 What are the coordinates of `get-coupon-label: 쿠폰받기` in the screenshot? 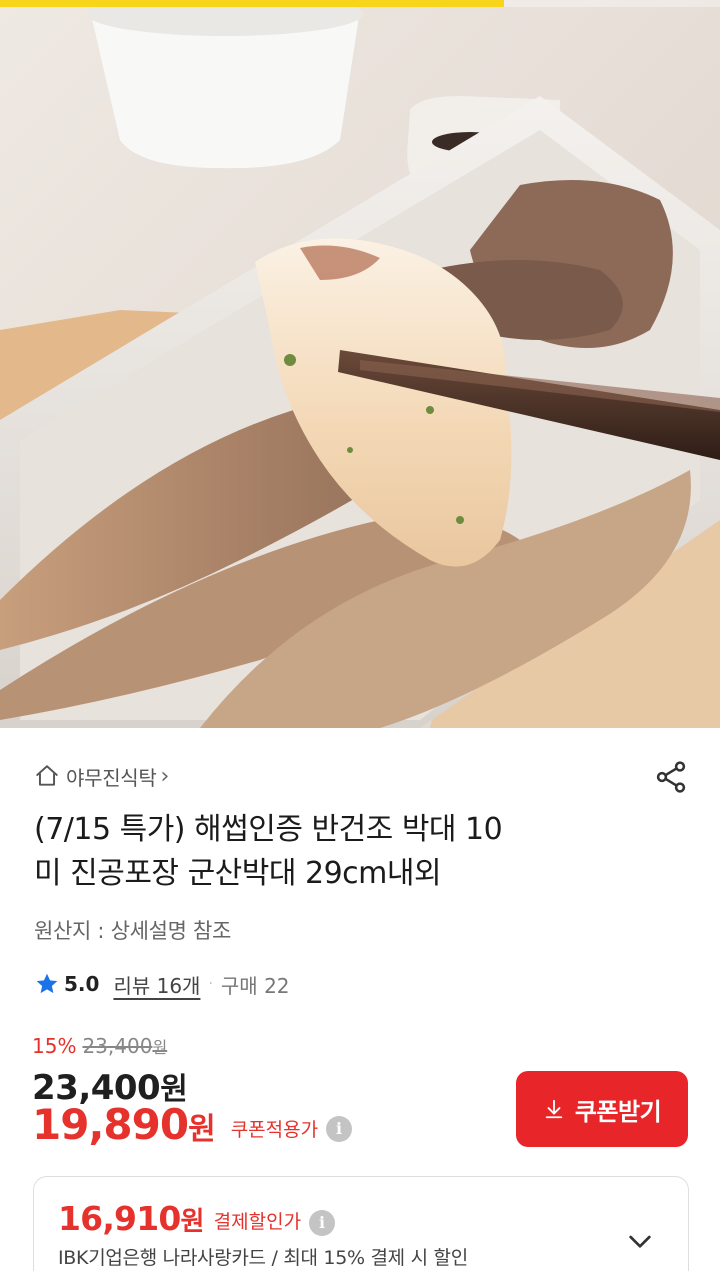 It's located at (618, 1111).